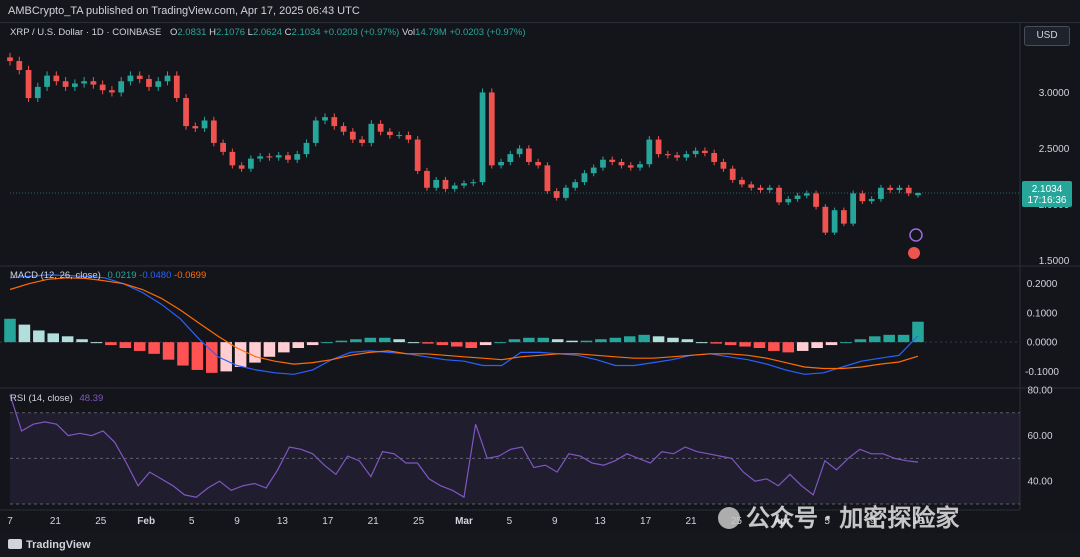  What do you see at coordinates (122, 275) in the screenshot?
I see `macd-value: 0.0219` at bounding box center [122, 275].